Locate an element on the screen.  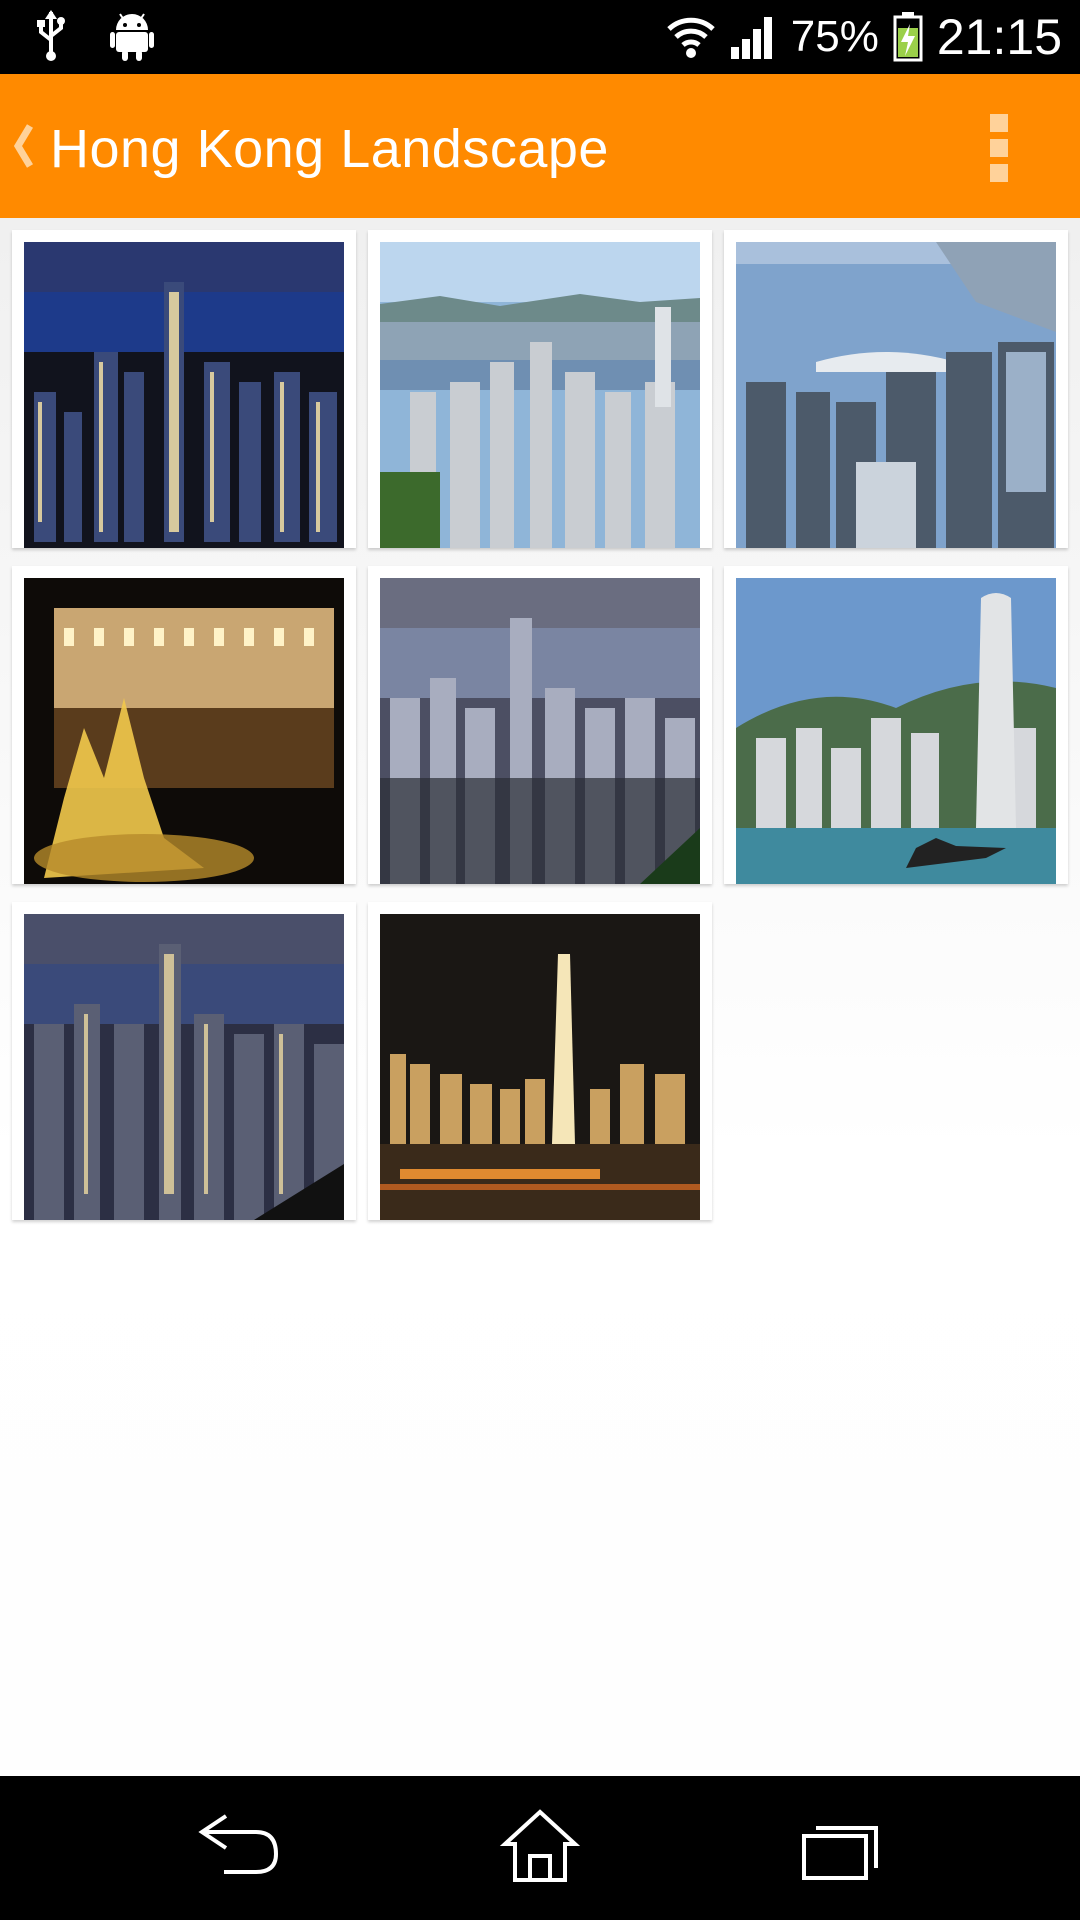
wifi-icon is located at coordinates (691, 37).